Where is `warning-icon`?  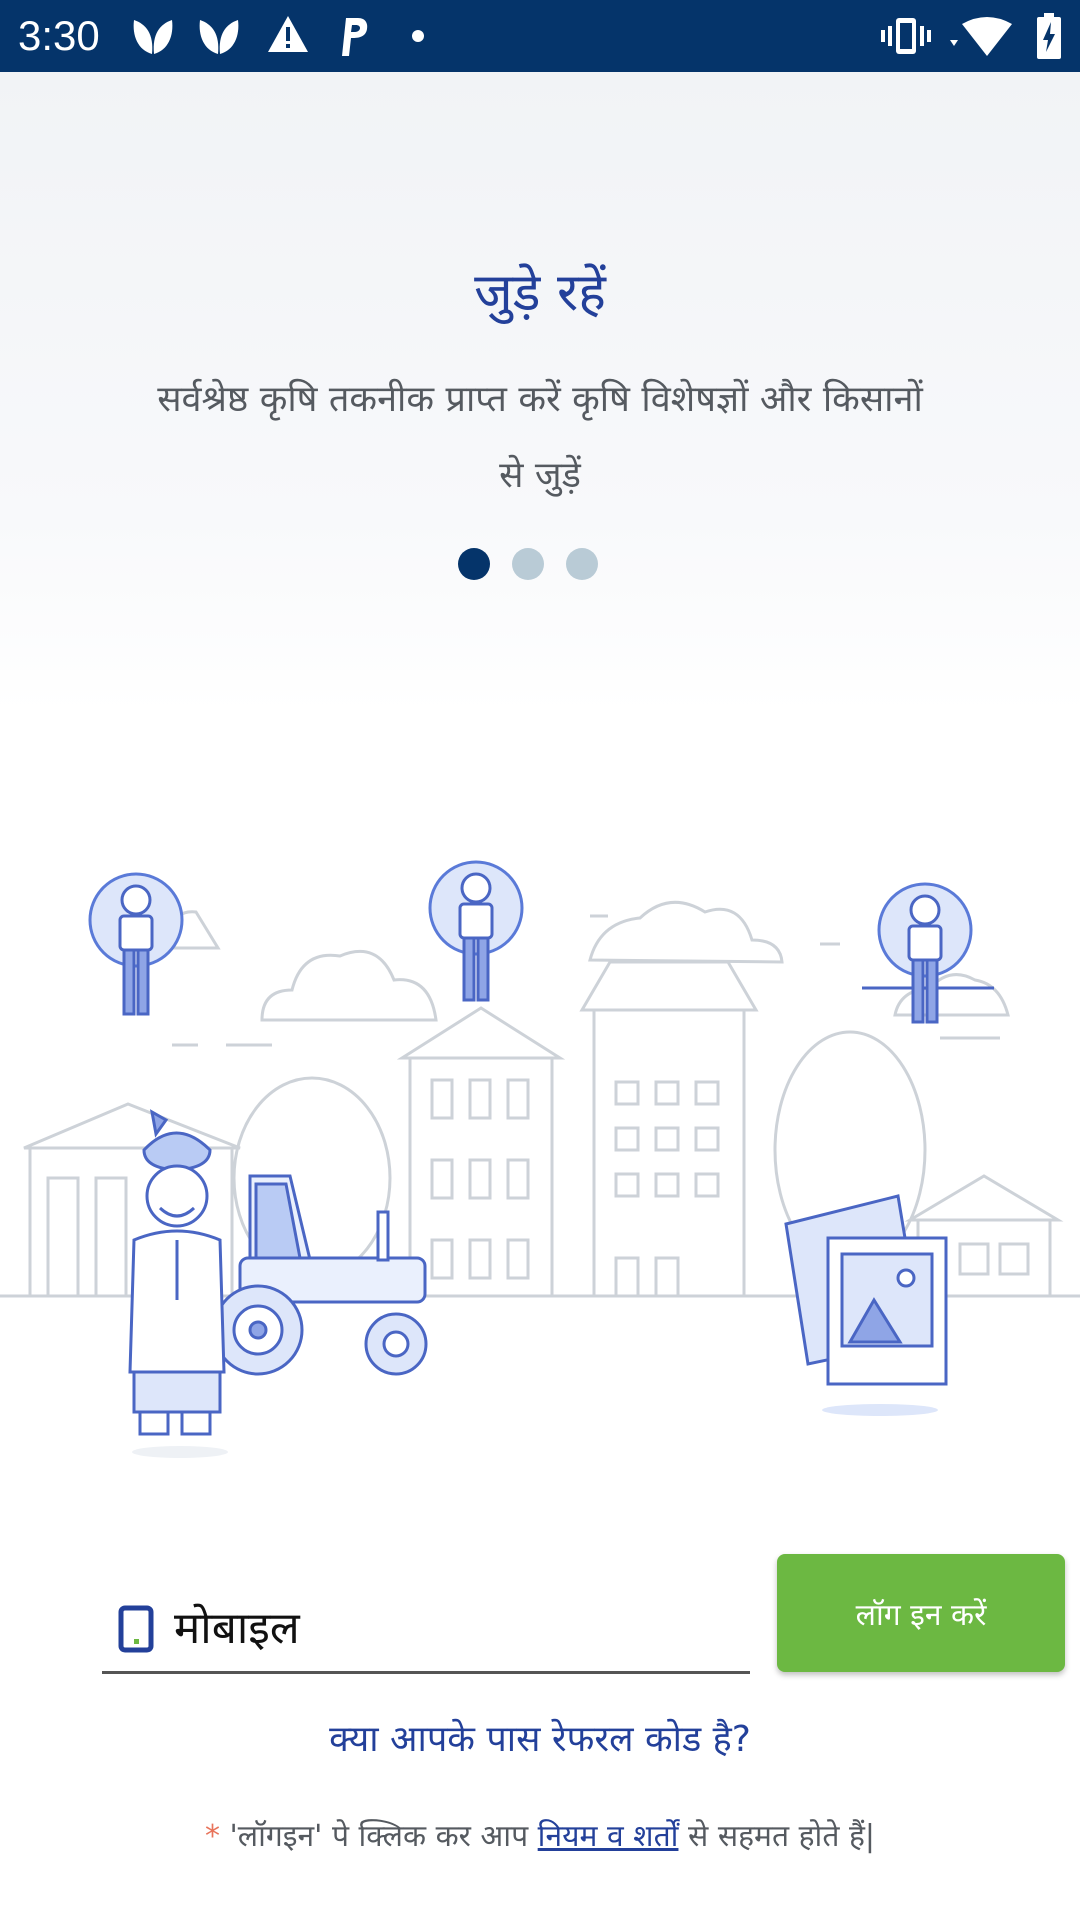 warning-icon is located at coordinates (288, 34).